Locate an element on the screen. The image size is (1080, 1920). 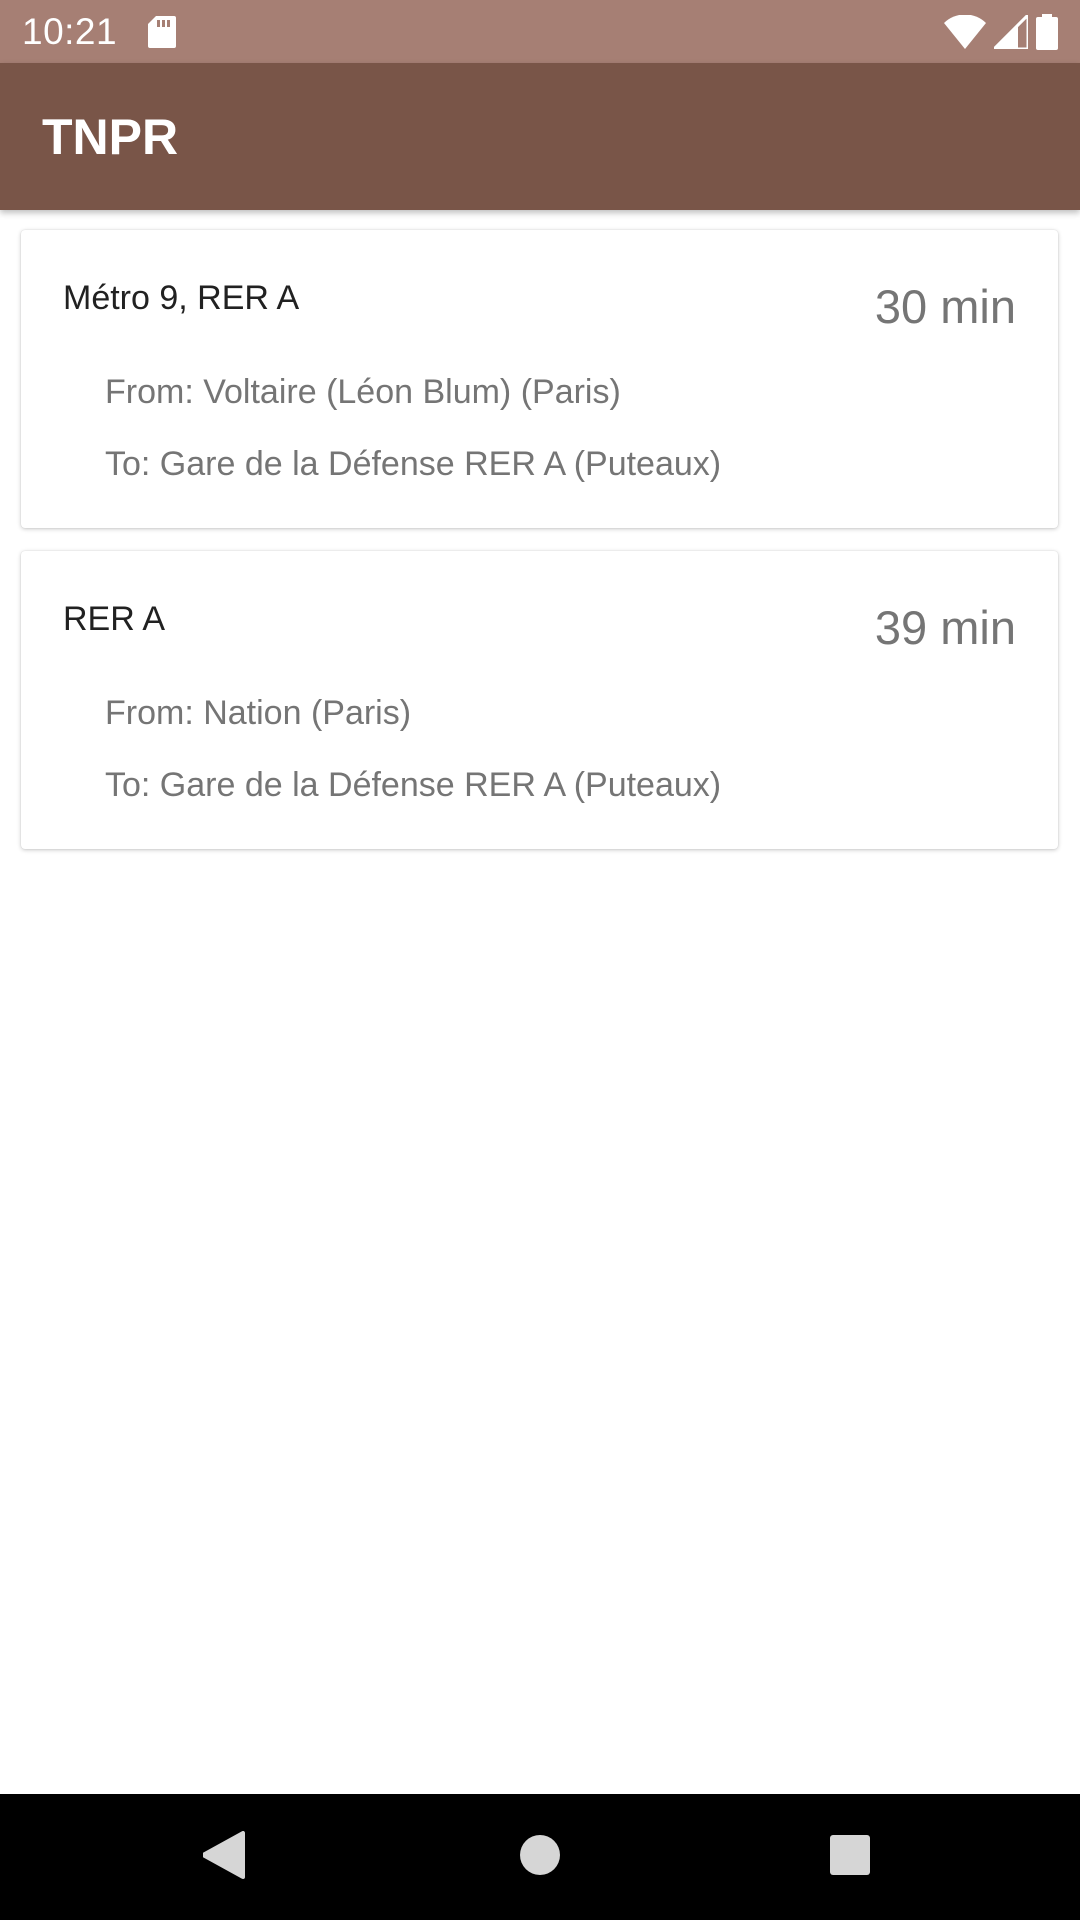
route-duration: 30 min is located at coordinates (945, 306).